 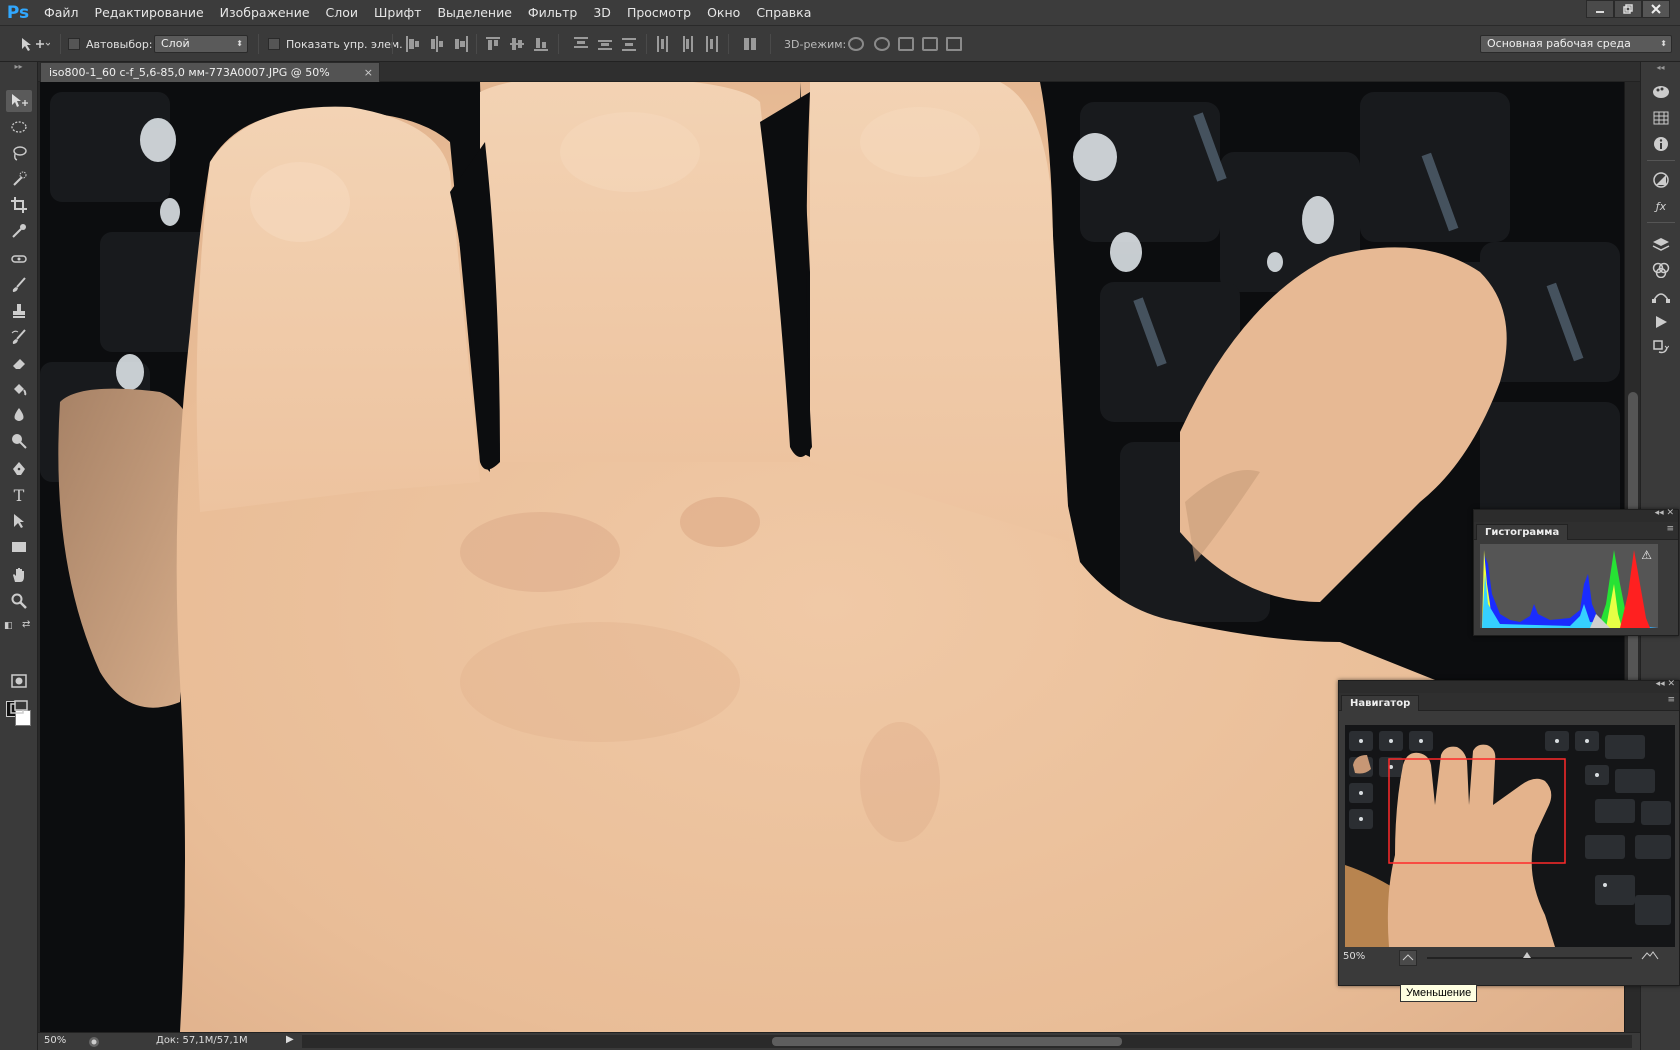 What do you see at coordinates (1656, 9) in the screenshot?
I see `close-window-button` at bounding box center [1656, 9].